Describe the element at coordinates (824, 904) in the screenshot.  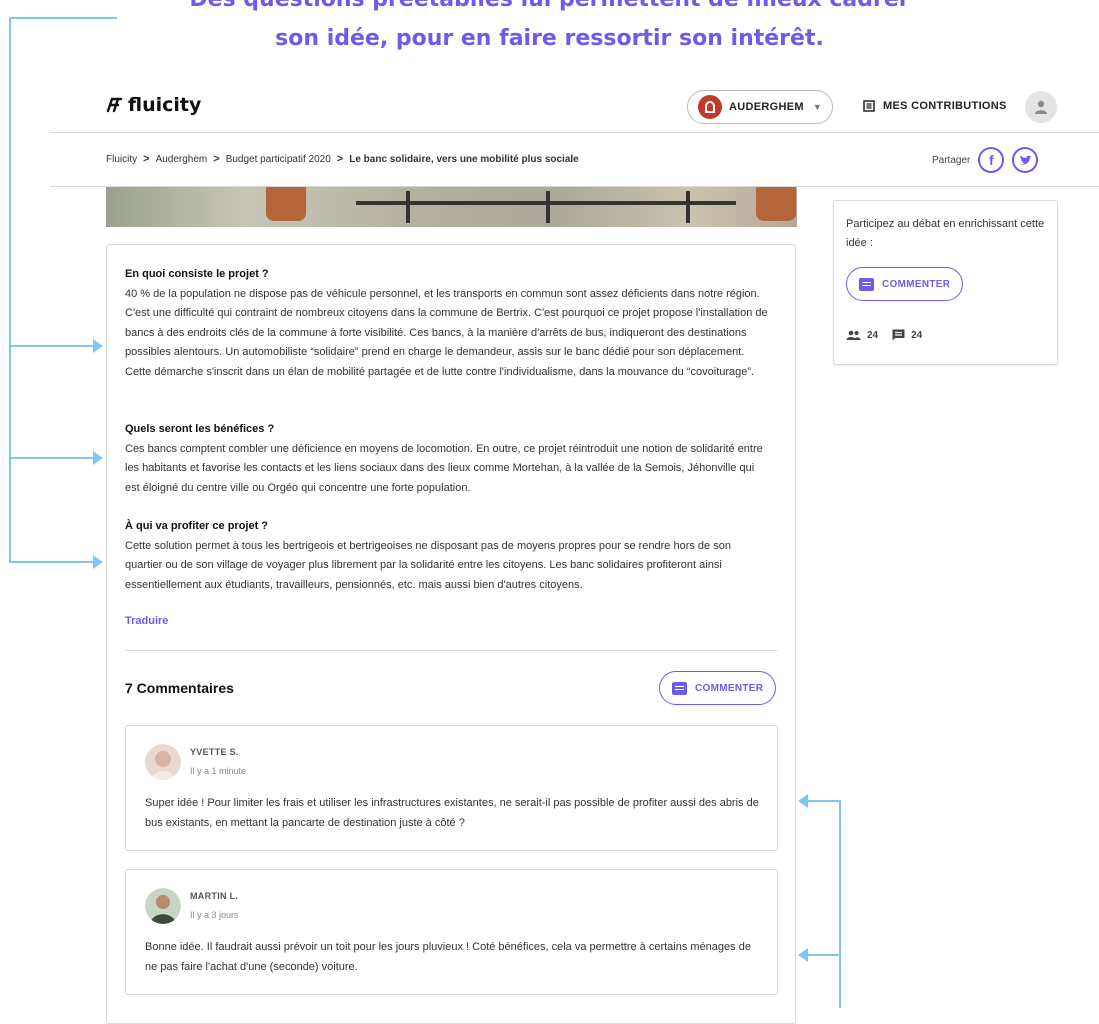
I see `annotation-bracket-right` at that location.